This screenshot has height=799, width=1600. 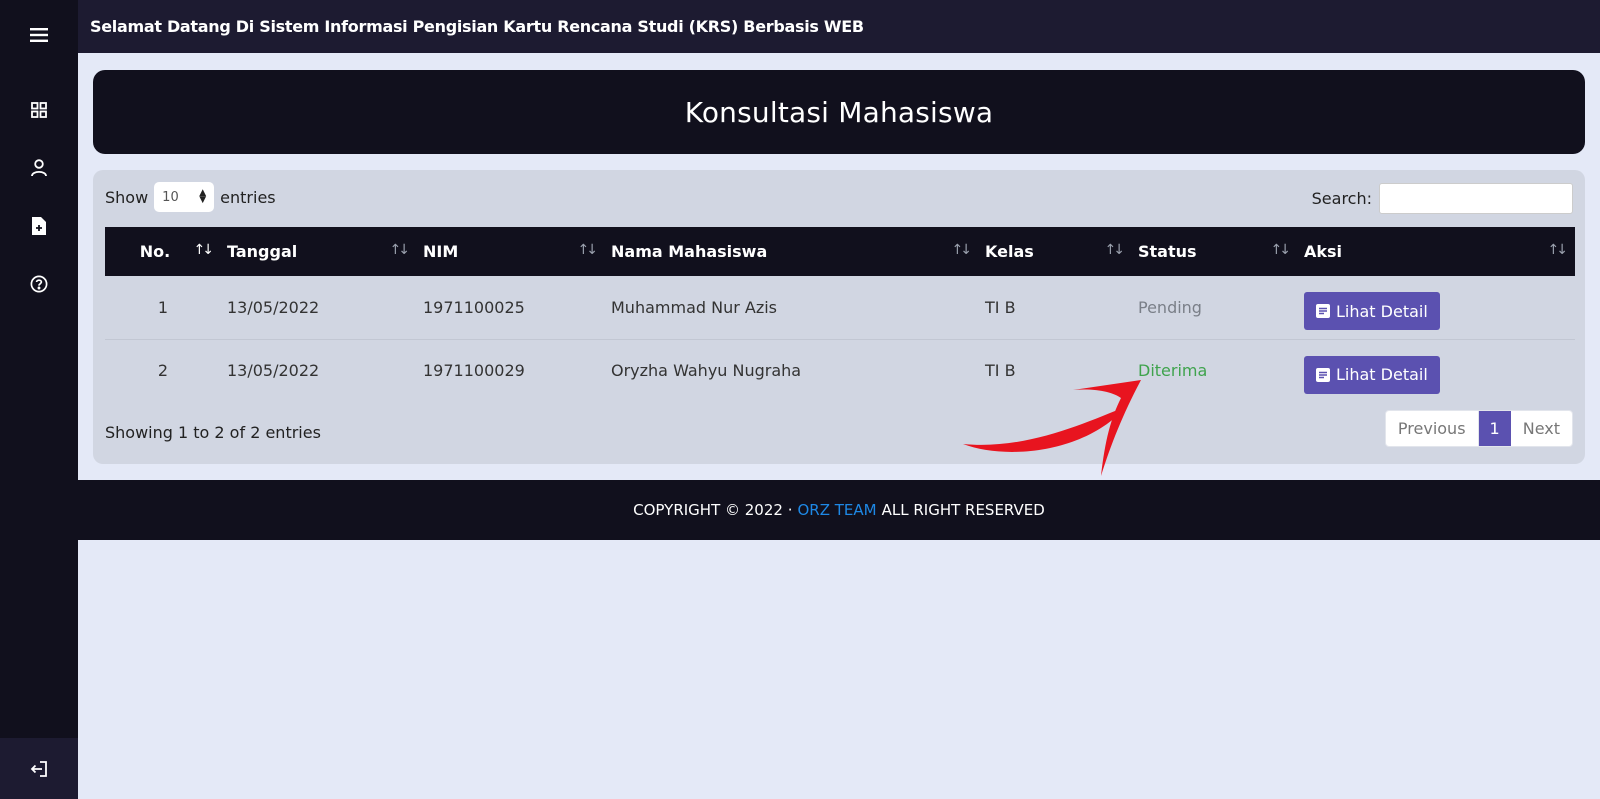 I want to click on title-card: Konsultasi Mahasiswa, so click(x=839, y=112).